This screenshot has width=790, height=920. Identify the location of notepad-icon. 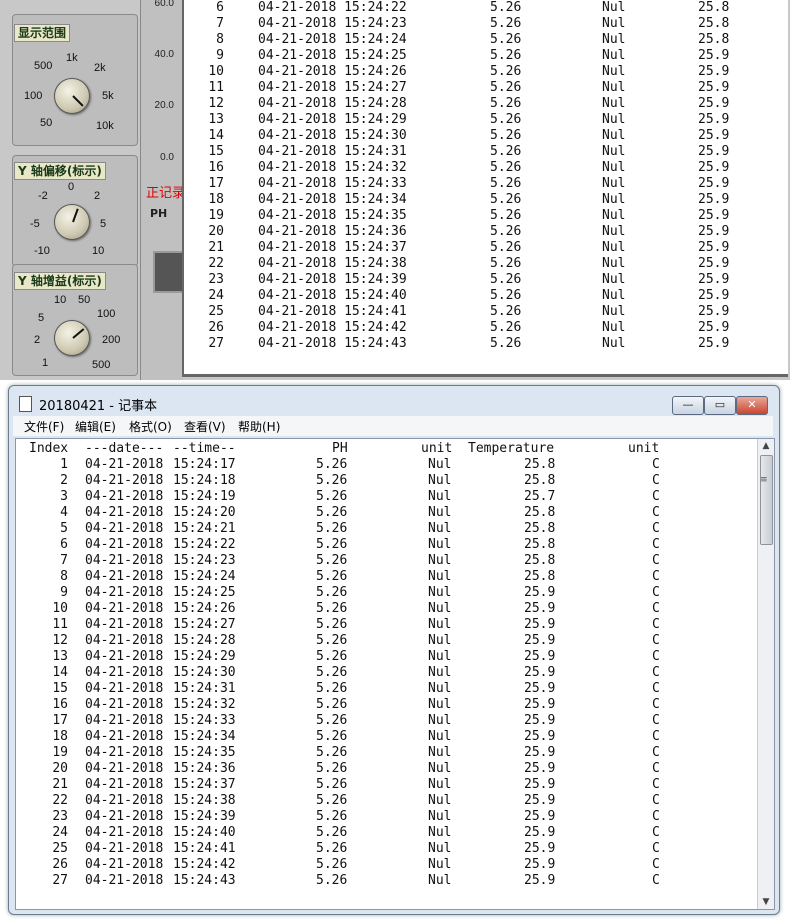
(25, 404).